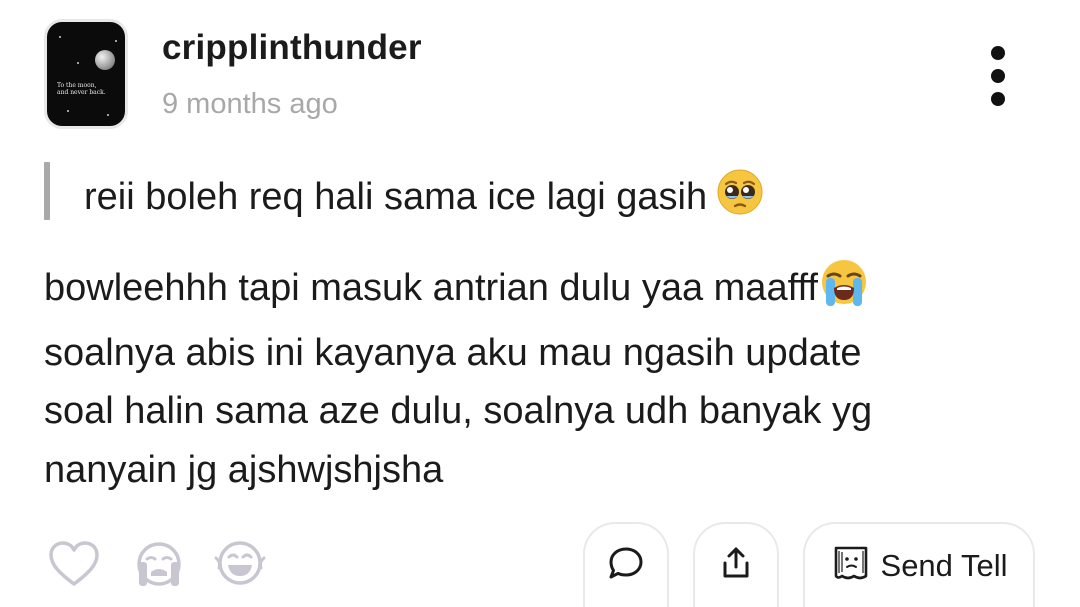 The height and width of the screenshot is (607, 1080). Describe the element at coordinates (74, 566) in the screenshot. I see `heart-icon` at that location.